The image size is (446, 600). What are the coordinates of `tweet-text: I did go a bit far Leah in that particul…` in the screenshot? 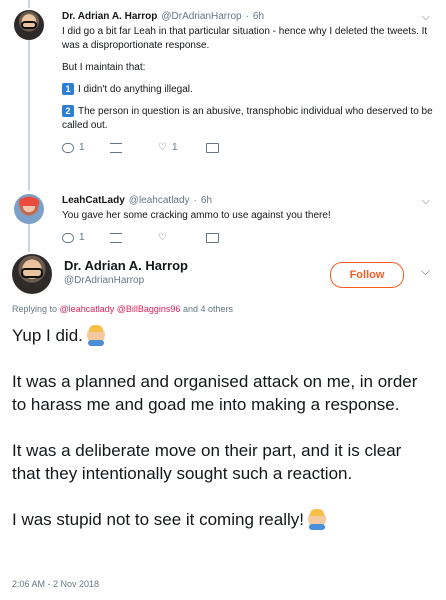 It's located at (248, 78).